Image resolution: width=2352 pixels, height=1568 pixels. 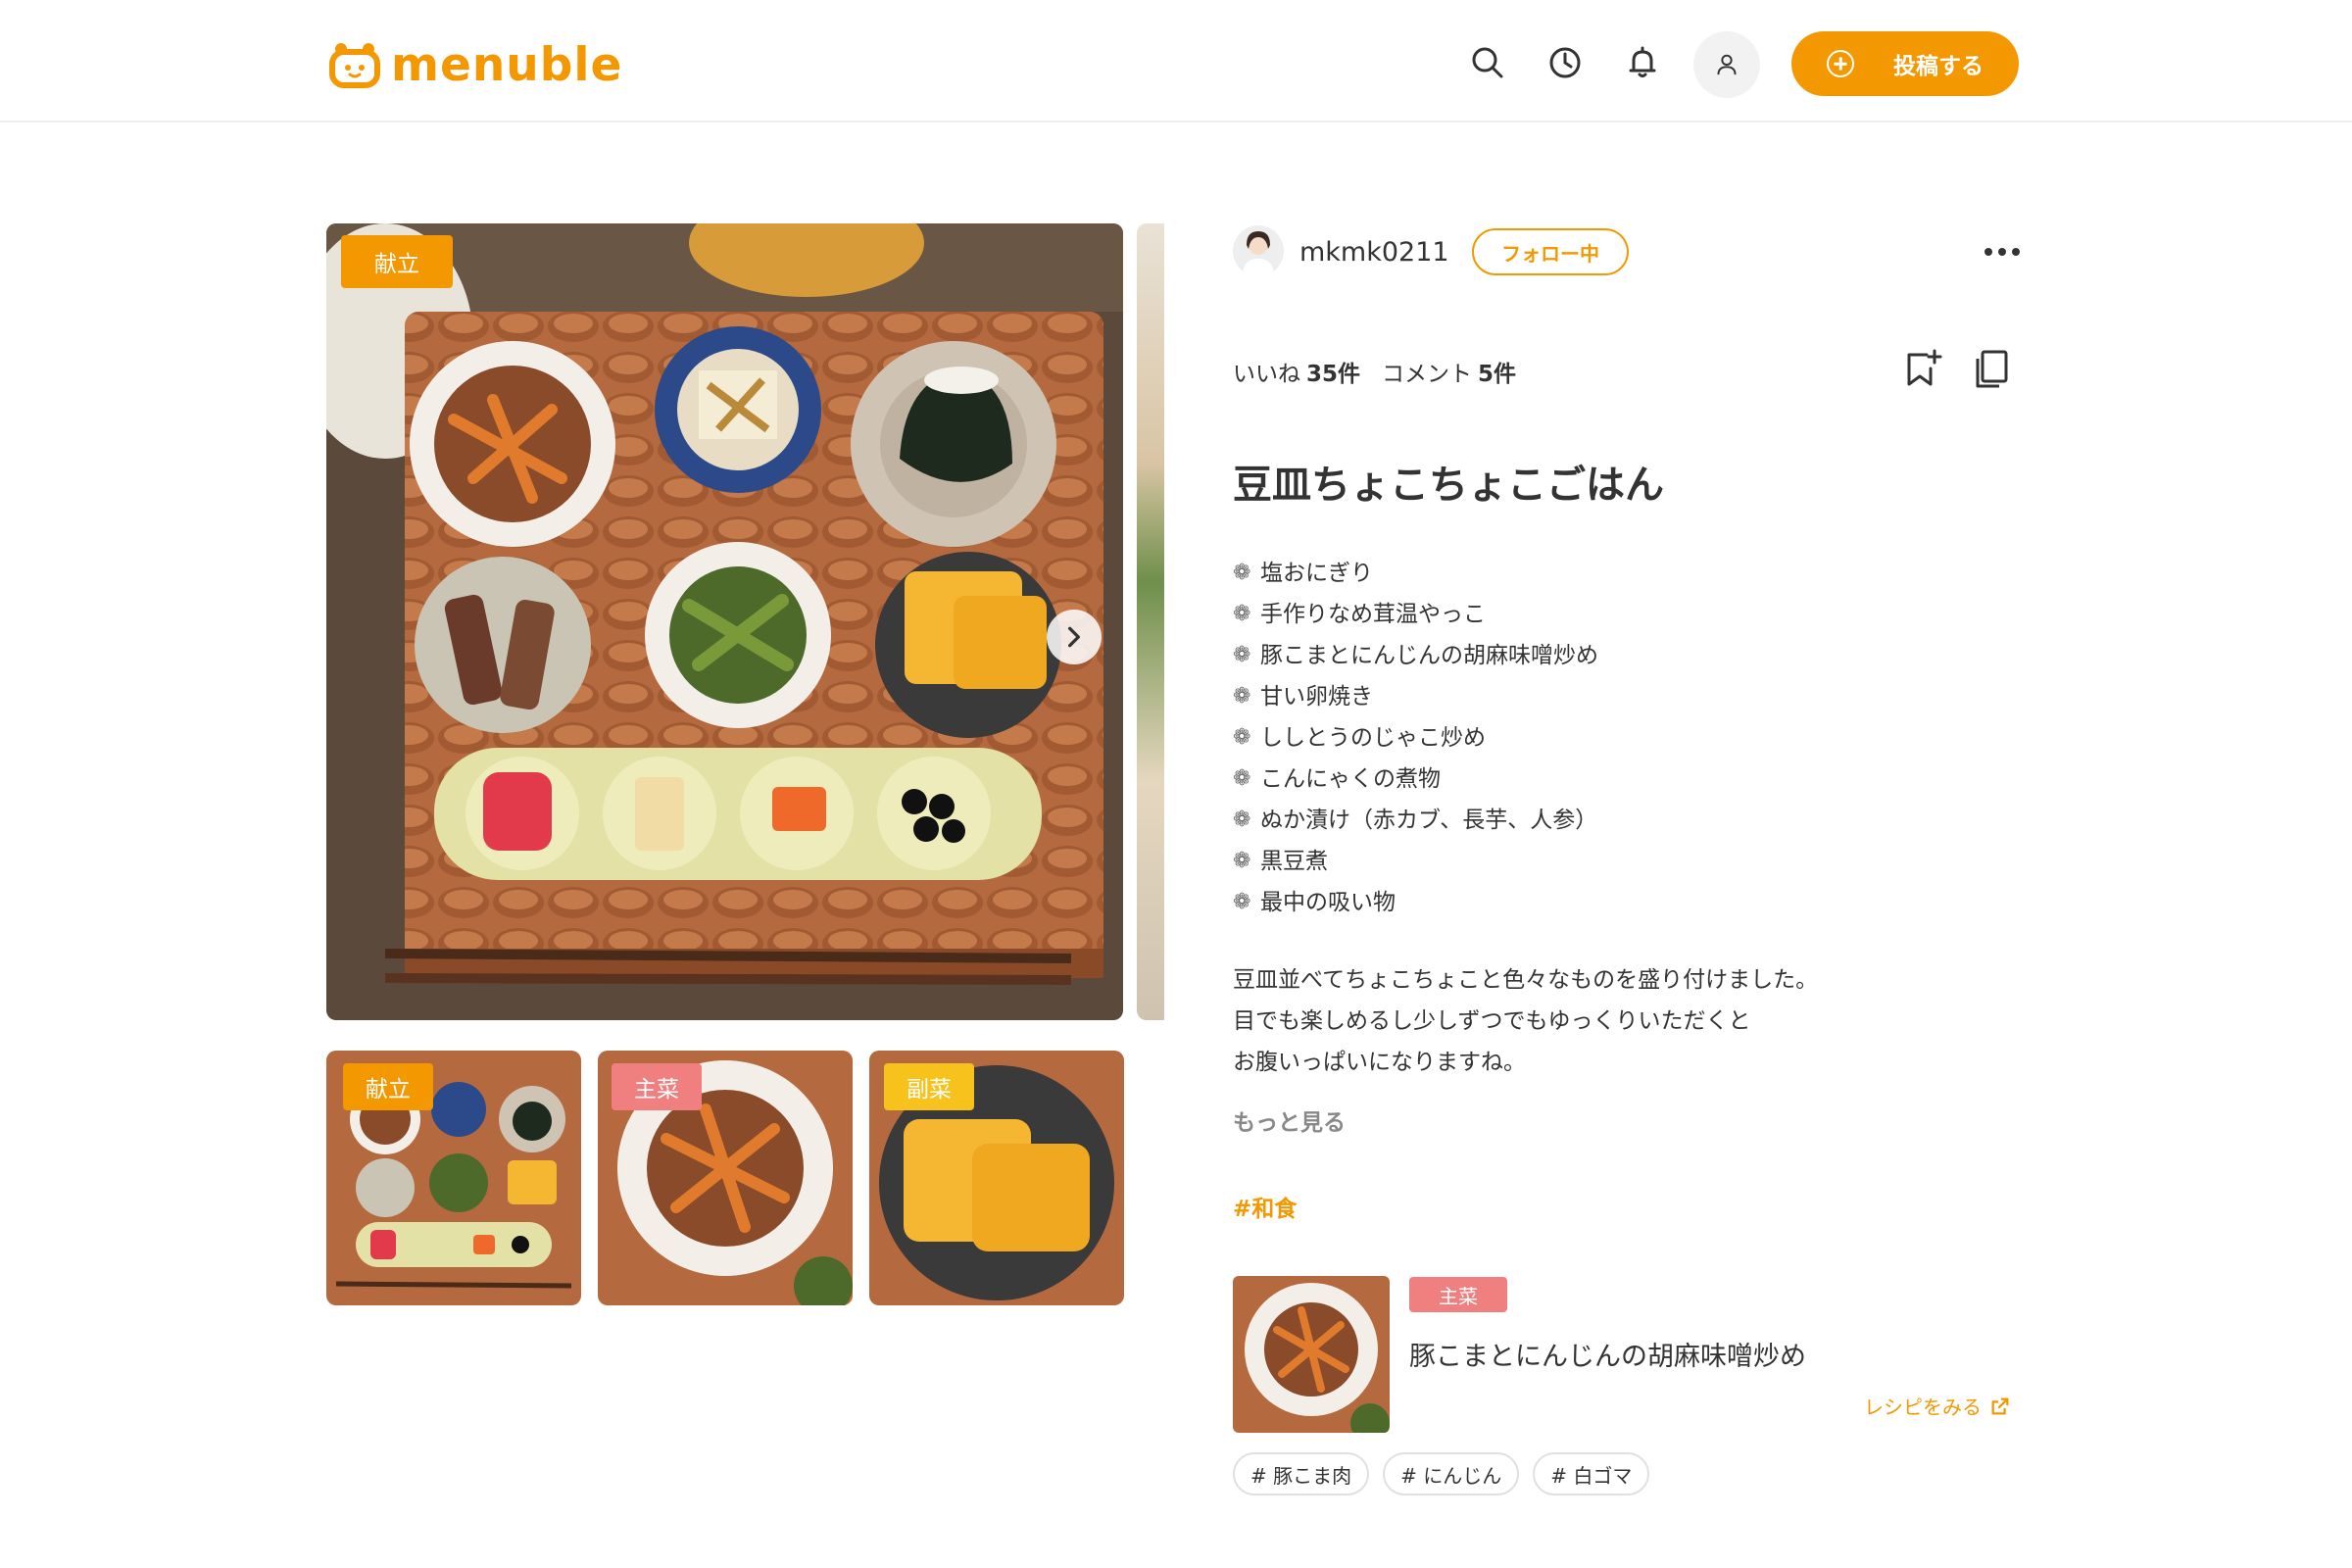 I want to click on likes-label: いいね, so click(x=1266, y=374).